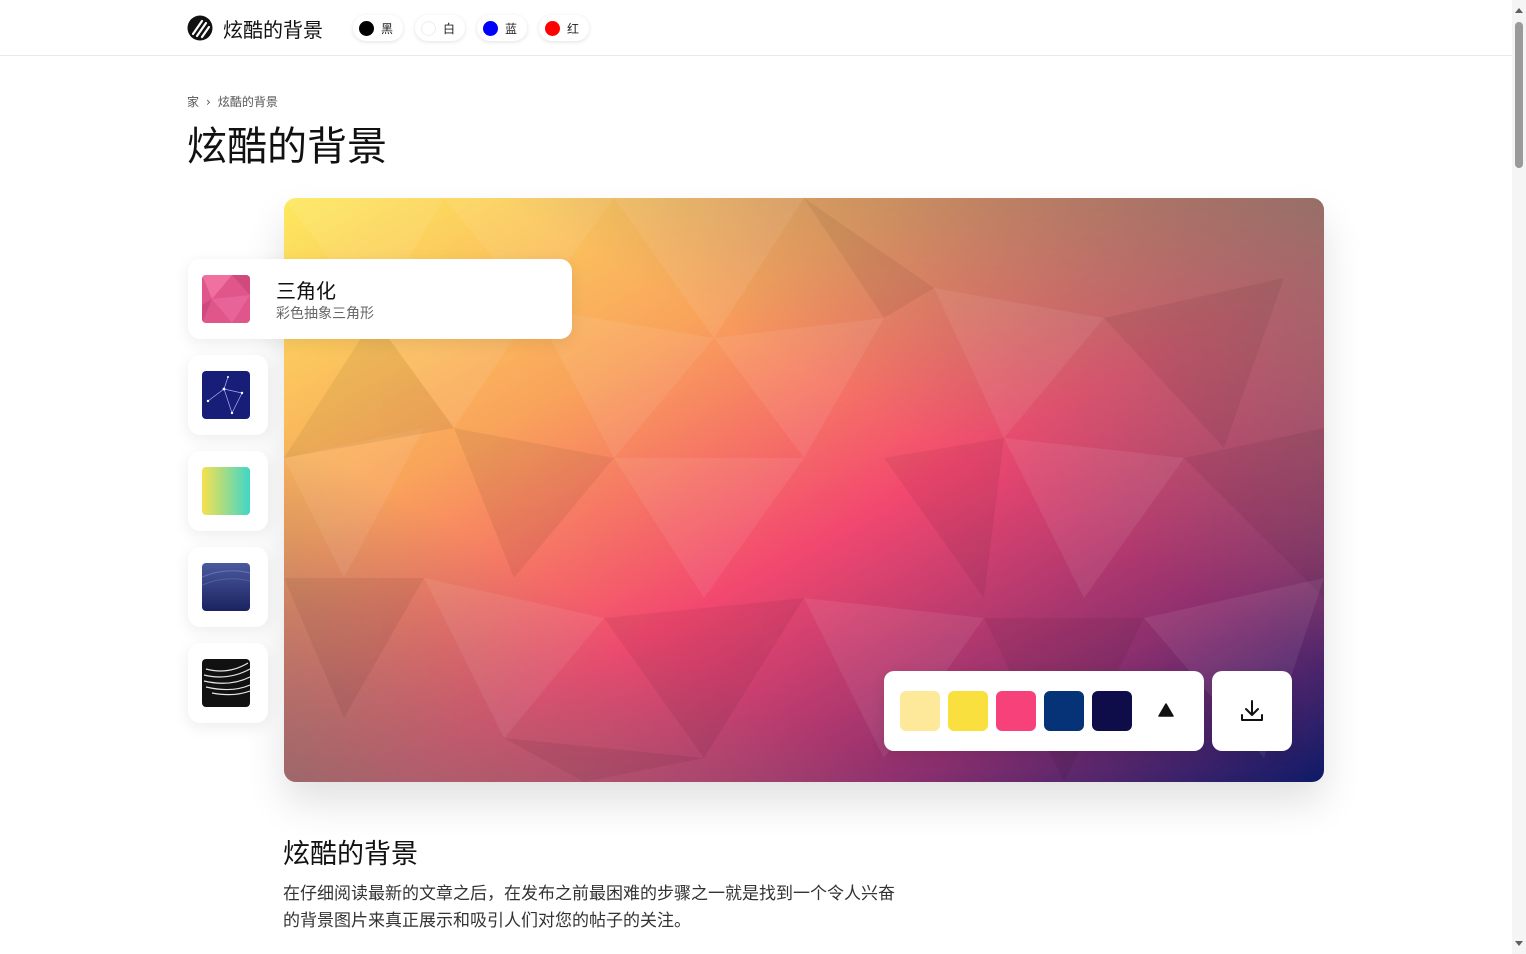 The width and height of the screenshot is (1526, 954). I want to click on theme-label-white: 白, so click(449, 28).